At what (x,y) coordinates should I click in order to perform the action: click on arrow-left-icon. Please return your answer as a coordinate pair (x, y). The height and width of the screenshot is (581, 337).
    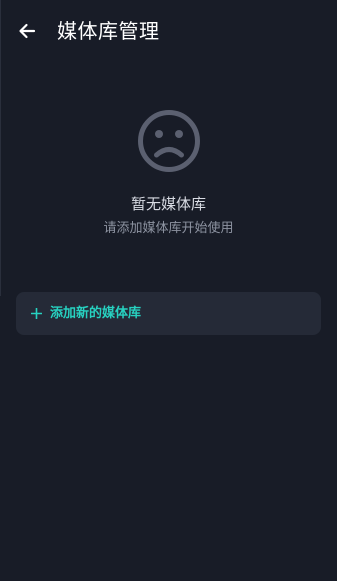
    Looking at the image, I should click on (27, 31).